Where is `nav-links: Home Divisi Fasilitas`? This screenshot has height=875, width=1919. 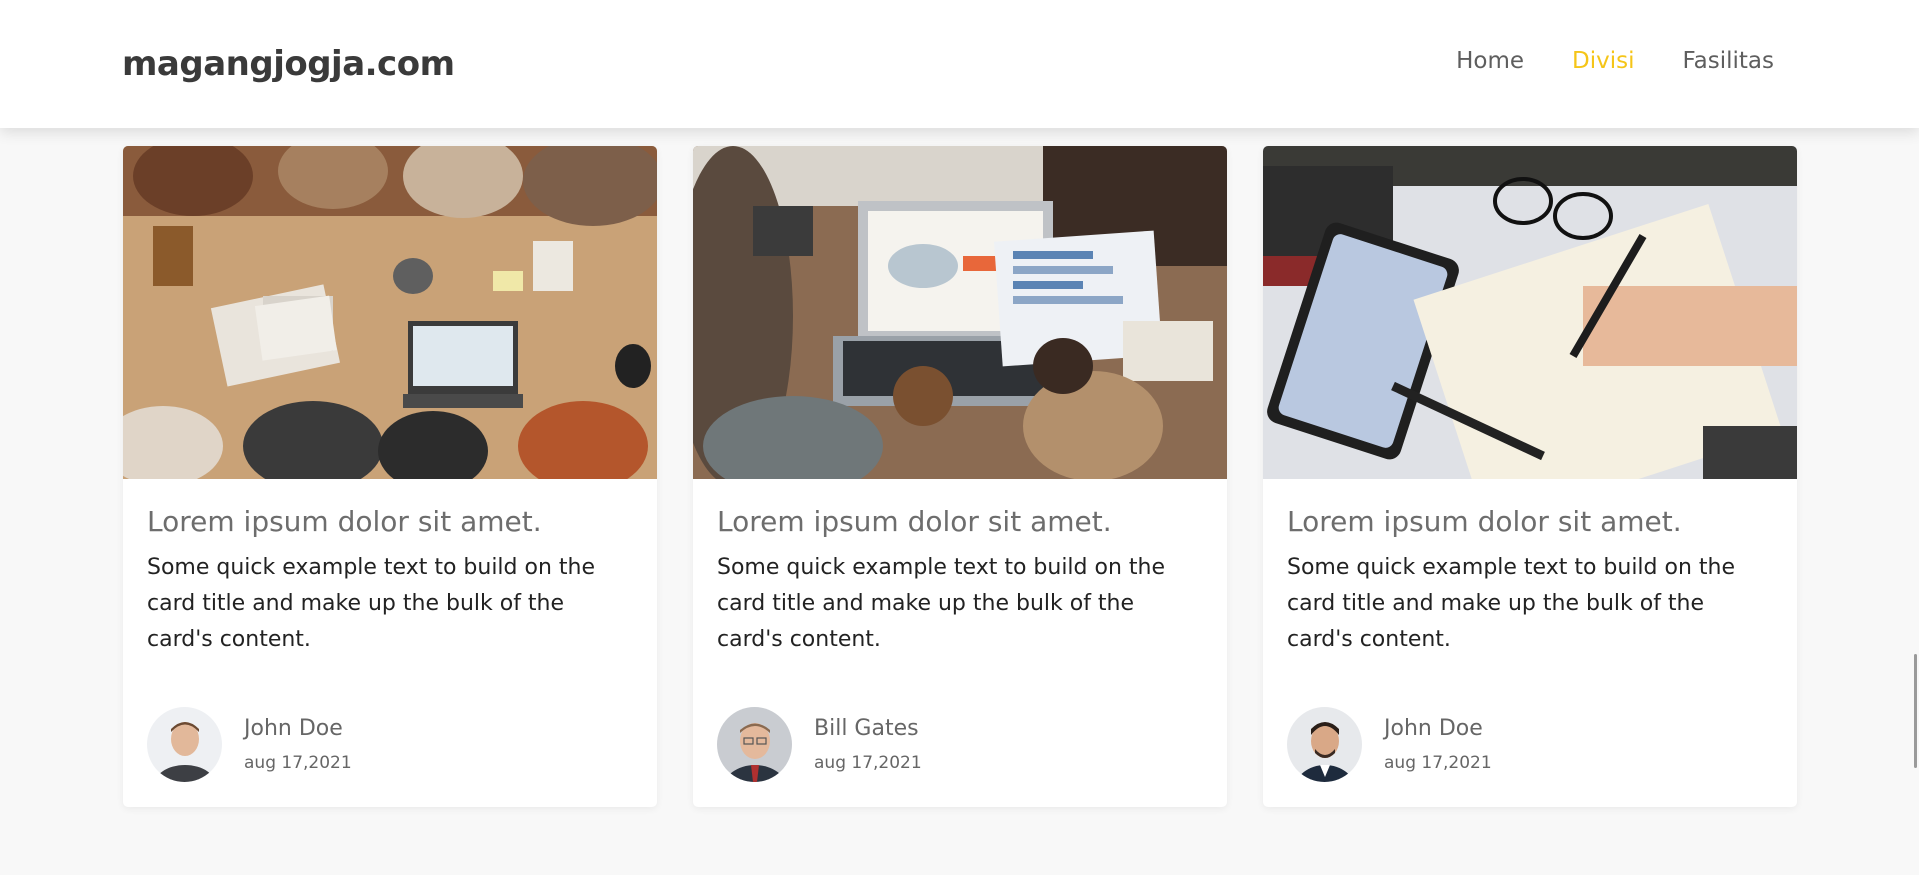
nav-links: Home Divisi Fasilitas is located at coordinates (1615, 61).